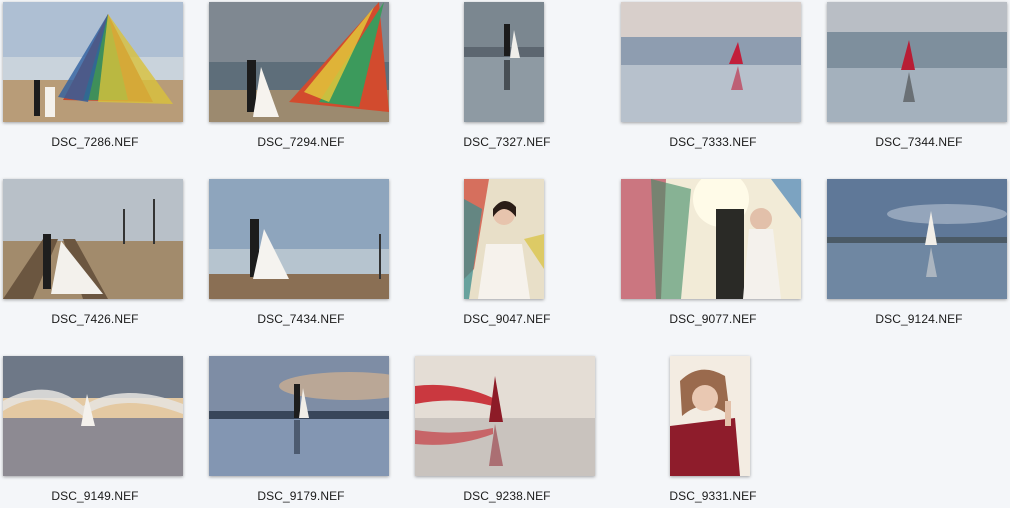 The image size is (1010, 508). What do you see at coordinates (507, 496) in the screenshot?
I see `file-name: DSC_9238.NEF` at bounding box center [507, 496].